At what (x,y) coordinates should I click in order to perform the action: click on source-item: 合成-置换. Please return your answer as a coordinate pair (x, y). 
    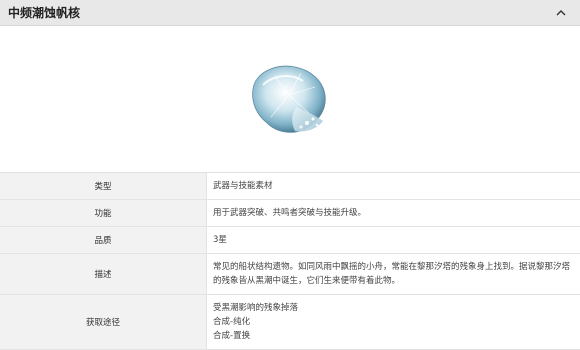
    Looking at the image, I should click on (393, 336).